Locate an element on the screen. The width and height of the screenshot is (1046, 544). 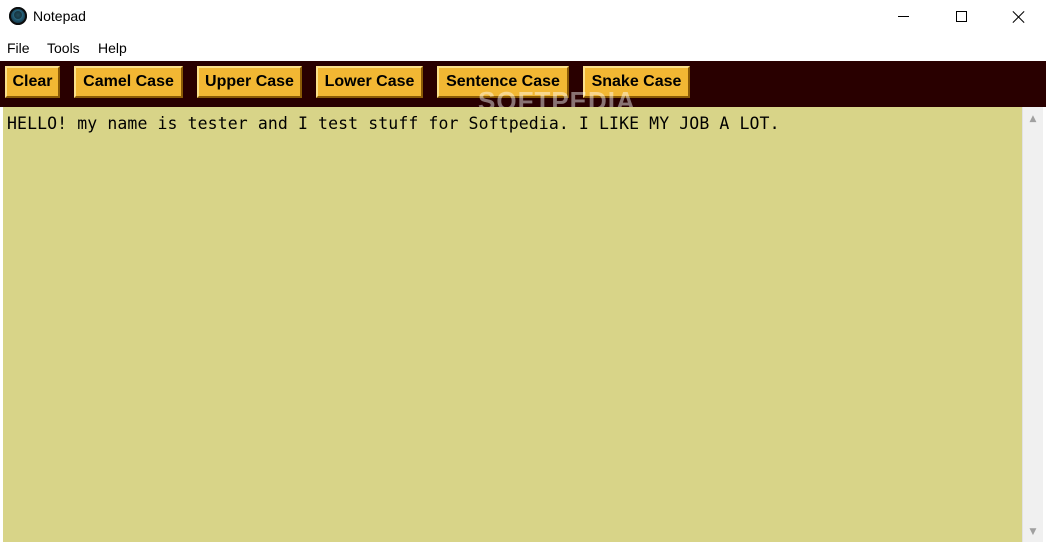
camel-case-button: Camel Case is located at coordinates (128, 82).